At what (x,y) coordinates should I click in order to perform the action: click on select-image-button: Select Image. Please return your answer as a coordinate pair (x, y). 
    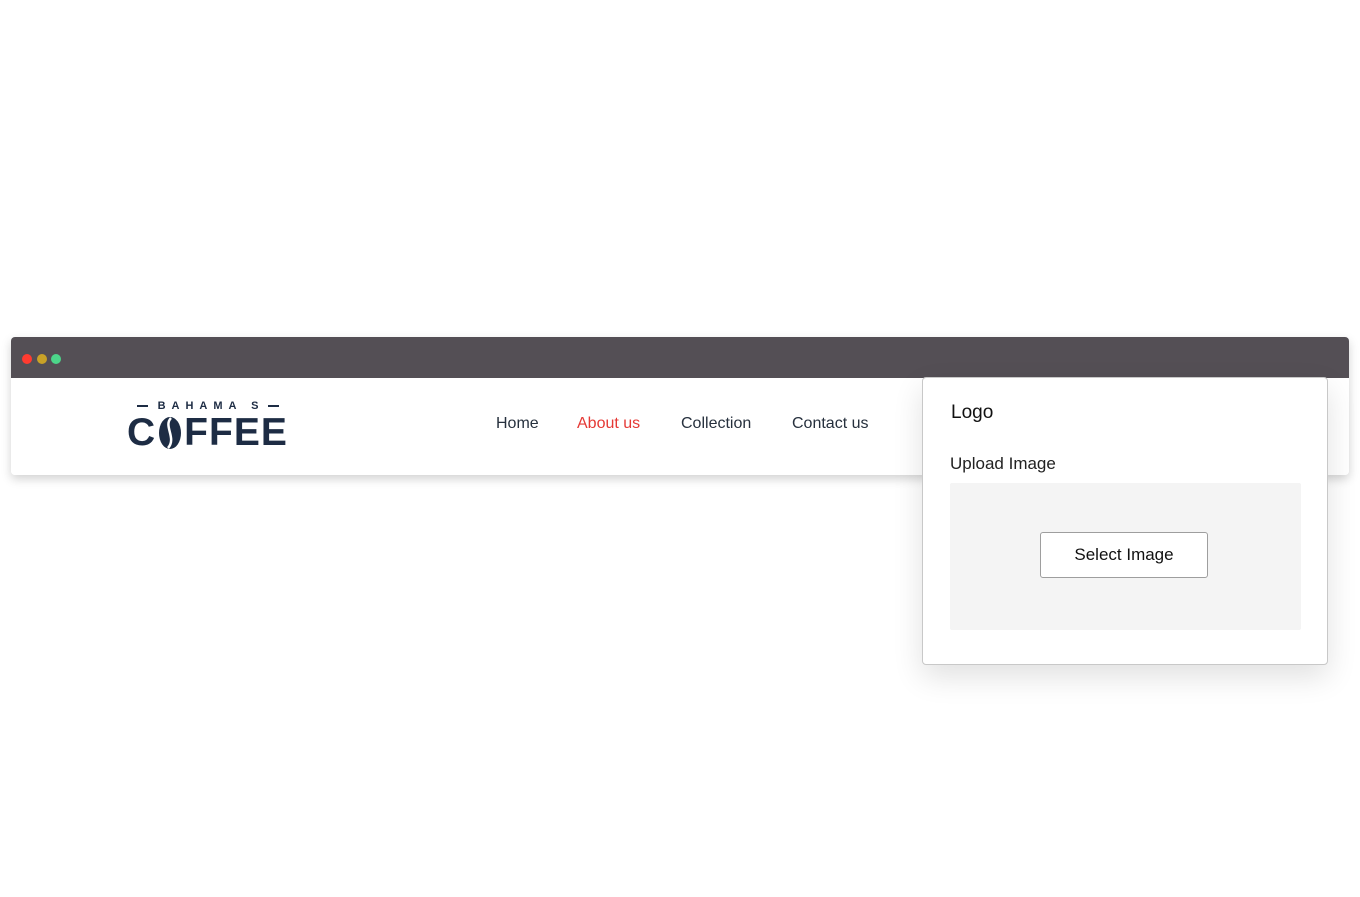
    Looking at the image, I should click on (1124, 555).